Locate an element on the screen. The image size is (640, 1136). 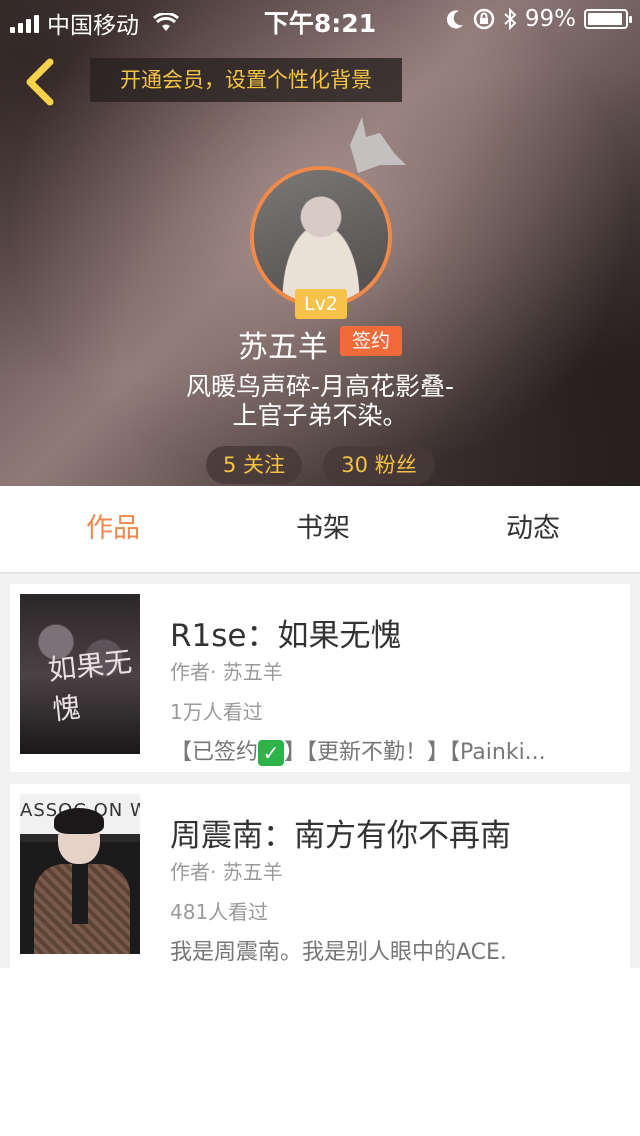
book-cover-image: ASSOC ON W is located at coordinates (80, 874).